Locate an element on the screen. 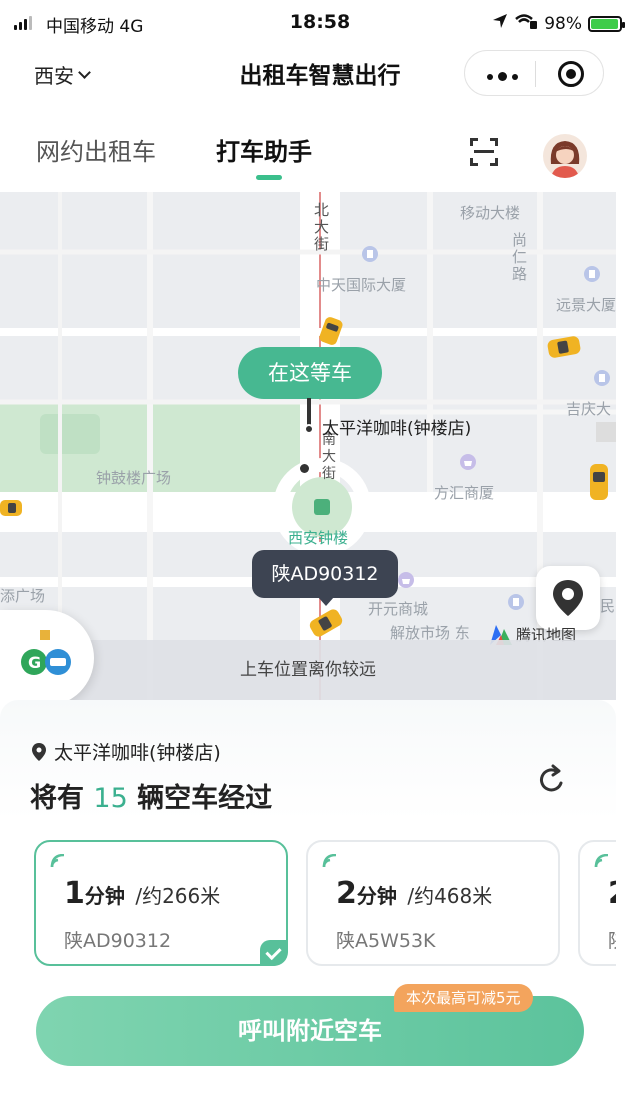 This screenshot has height=1101, width=640. pickup-location-label: 太平洋咖啡(钟楼店) is located at coordinates (137, 753).